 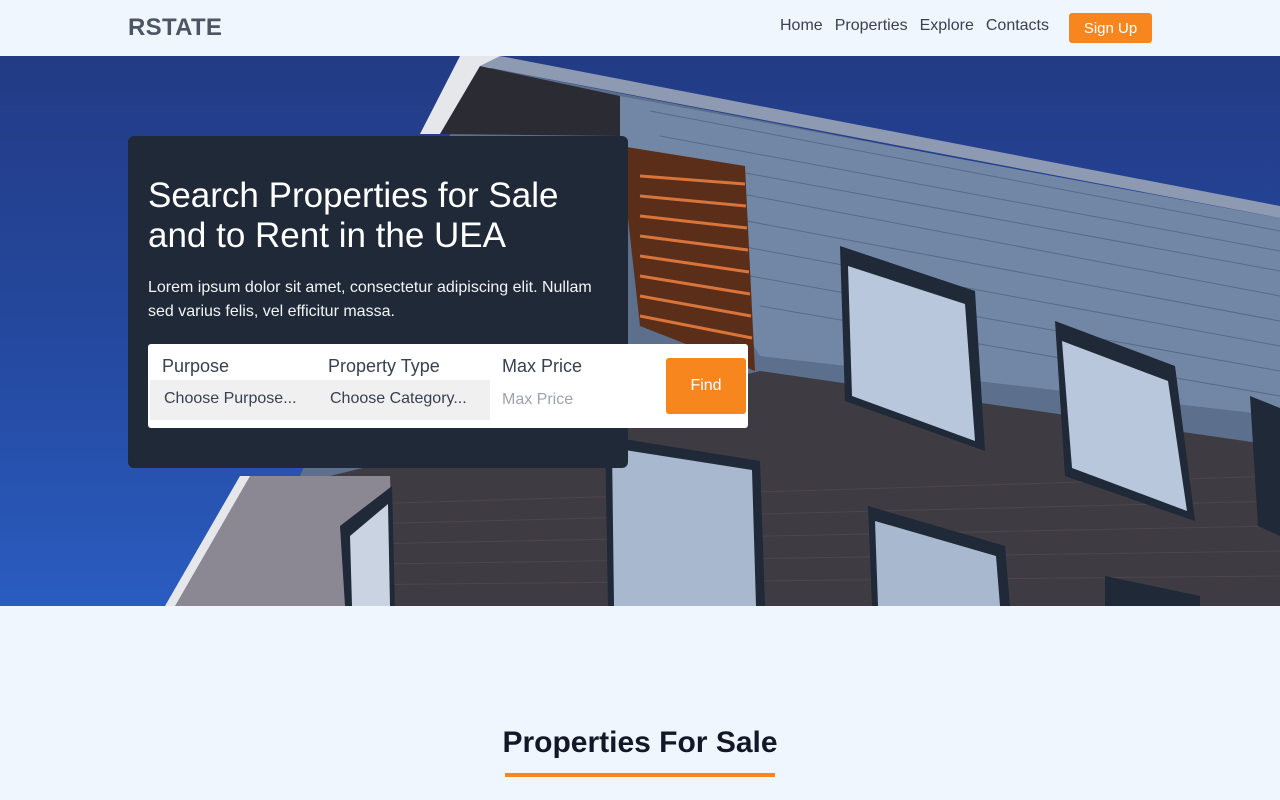 I want to click on find-button: Find, so click(x=706, y=386).